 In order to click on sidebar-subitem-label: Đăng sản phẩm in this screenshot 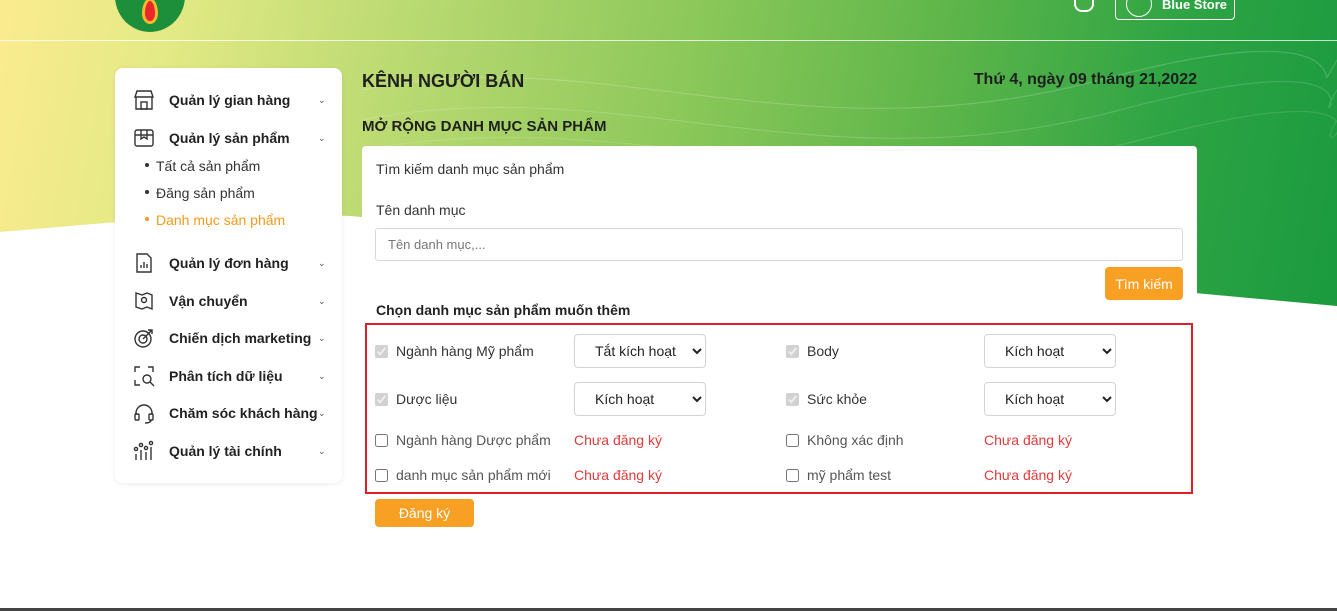, I will do `click(205, 193)`.